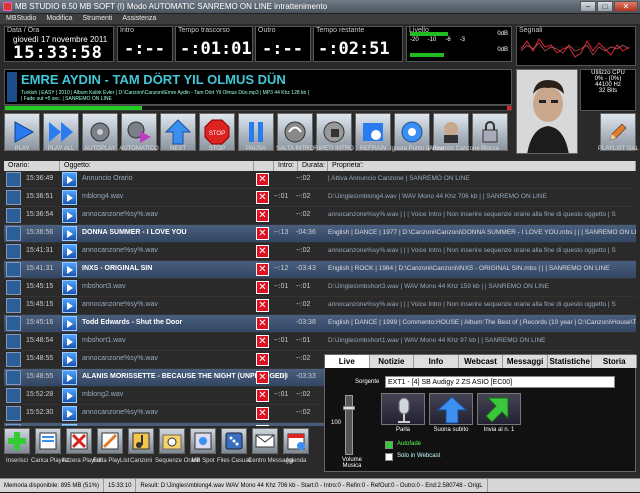 The width and height of the screenshot is (640, 493). What do you see at coordinates (127, 30) in the screenshot?
I see `intro-label: Intro` at bounding box center [127, 30].